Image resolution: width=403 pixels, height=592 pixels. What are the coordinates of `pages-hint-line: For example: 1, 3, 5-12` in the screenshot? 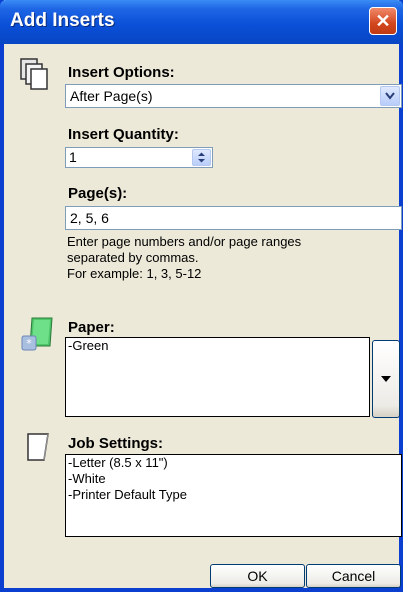 It's located at (134, 273).